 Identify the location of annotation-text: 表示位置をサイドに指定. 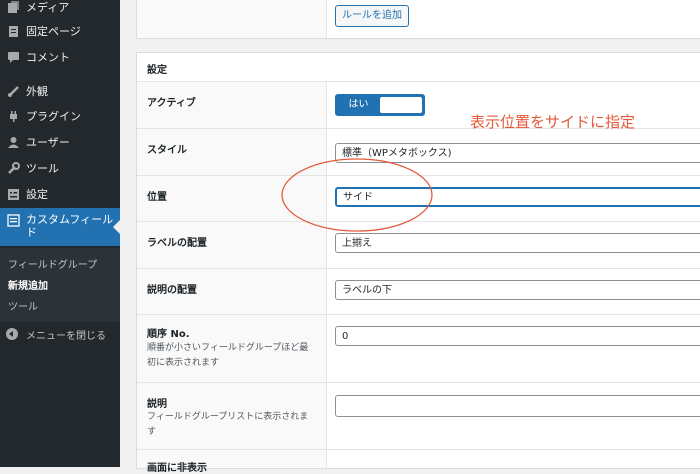
(553, 122).